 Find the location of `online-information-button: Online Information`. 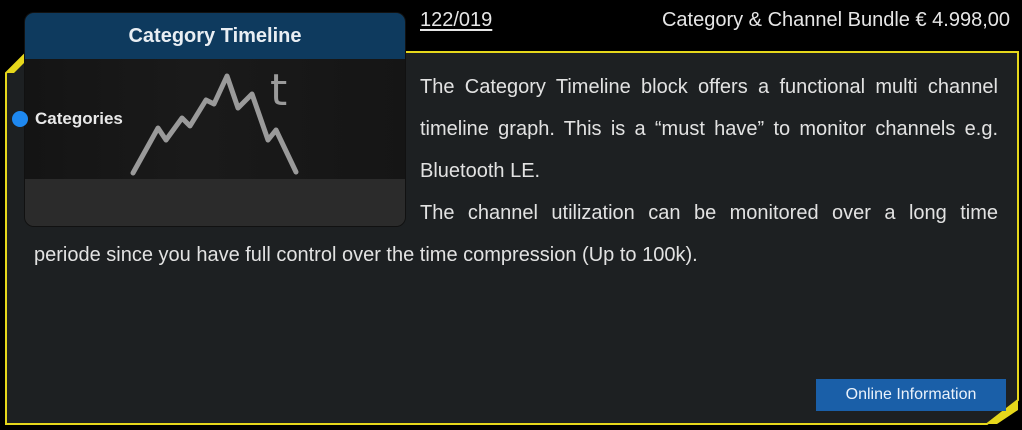

online-information-button: Online Information is located at coordinates (911, 395).